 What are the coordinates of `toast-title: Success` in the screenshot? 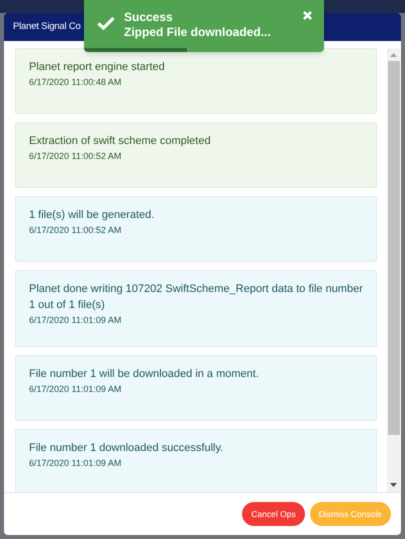 It's located at (149, 17).